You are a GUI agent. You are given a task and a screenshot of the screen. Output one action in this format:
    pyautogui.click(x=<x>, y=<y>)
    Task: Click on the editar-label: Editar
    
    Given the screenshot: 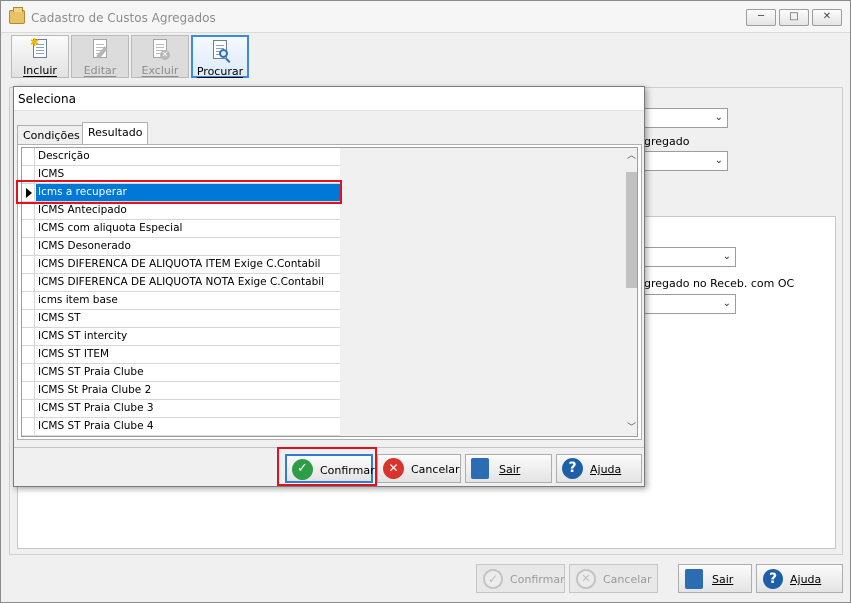 What is the action you would take?
    pyautogui.click(x=100, y=70)
    